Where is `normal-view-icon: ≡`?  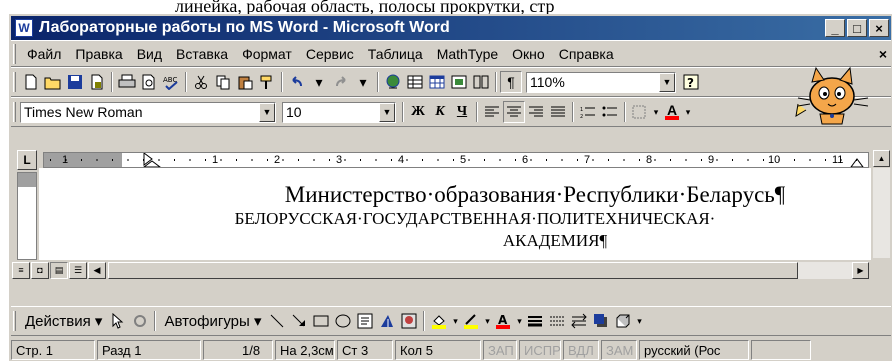 normal-view-icon: ≡ is located at coordinates (21, 270).